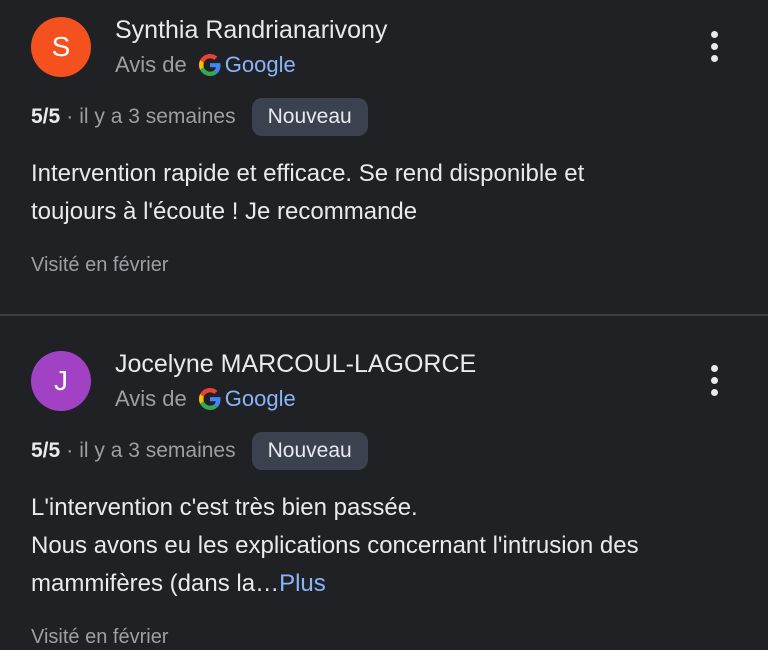 This screenshot has width=768, height=650. Describe the element at coordinates (251, 30) in the screenshot. I see `reviewer-name: Synthia Randrianarivony` at that location.